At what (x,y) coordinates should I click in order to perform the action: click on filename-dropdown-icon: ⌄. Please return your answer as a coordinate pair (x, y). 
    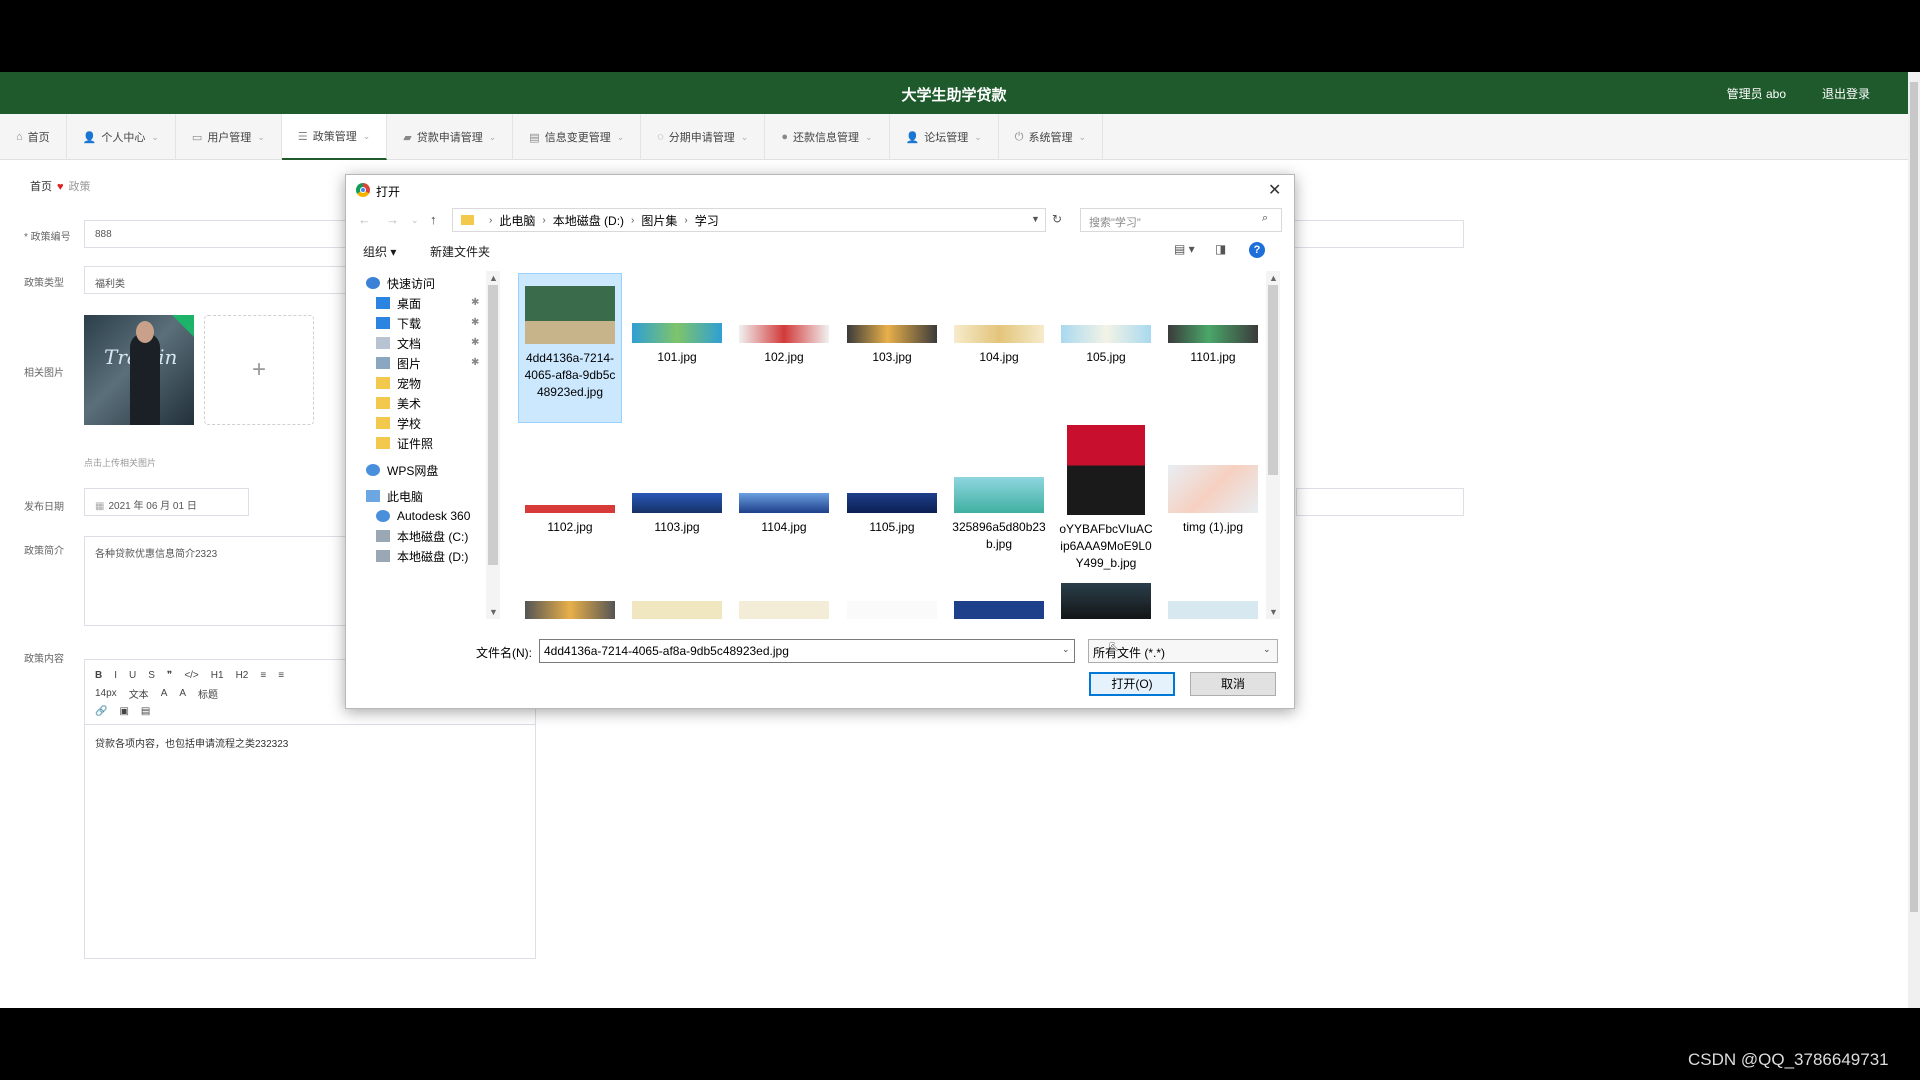
    Looking at the image, I should click on (1066, 649).